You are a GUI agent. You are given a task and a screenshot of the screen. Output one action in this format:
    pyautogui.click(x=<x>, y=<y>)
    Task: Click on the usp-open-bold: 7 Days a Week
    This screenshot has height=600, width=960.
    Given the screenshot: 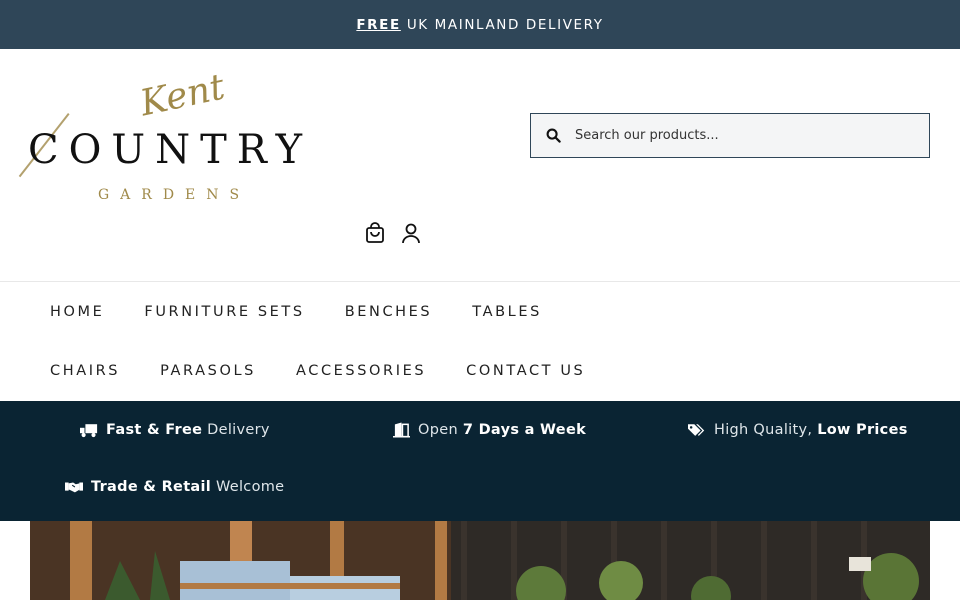 What is the action you would take?
    pyautogui.click(x=524, y=430)
    